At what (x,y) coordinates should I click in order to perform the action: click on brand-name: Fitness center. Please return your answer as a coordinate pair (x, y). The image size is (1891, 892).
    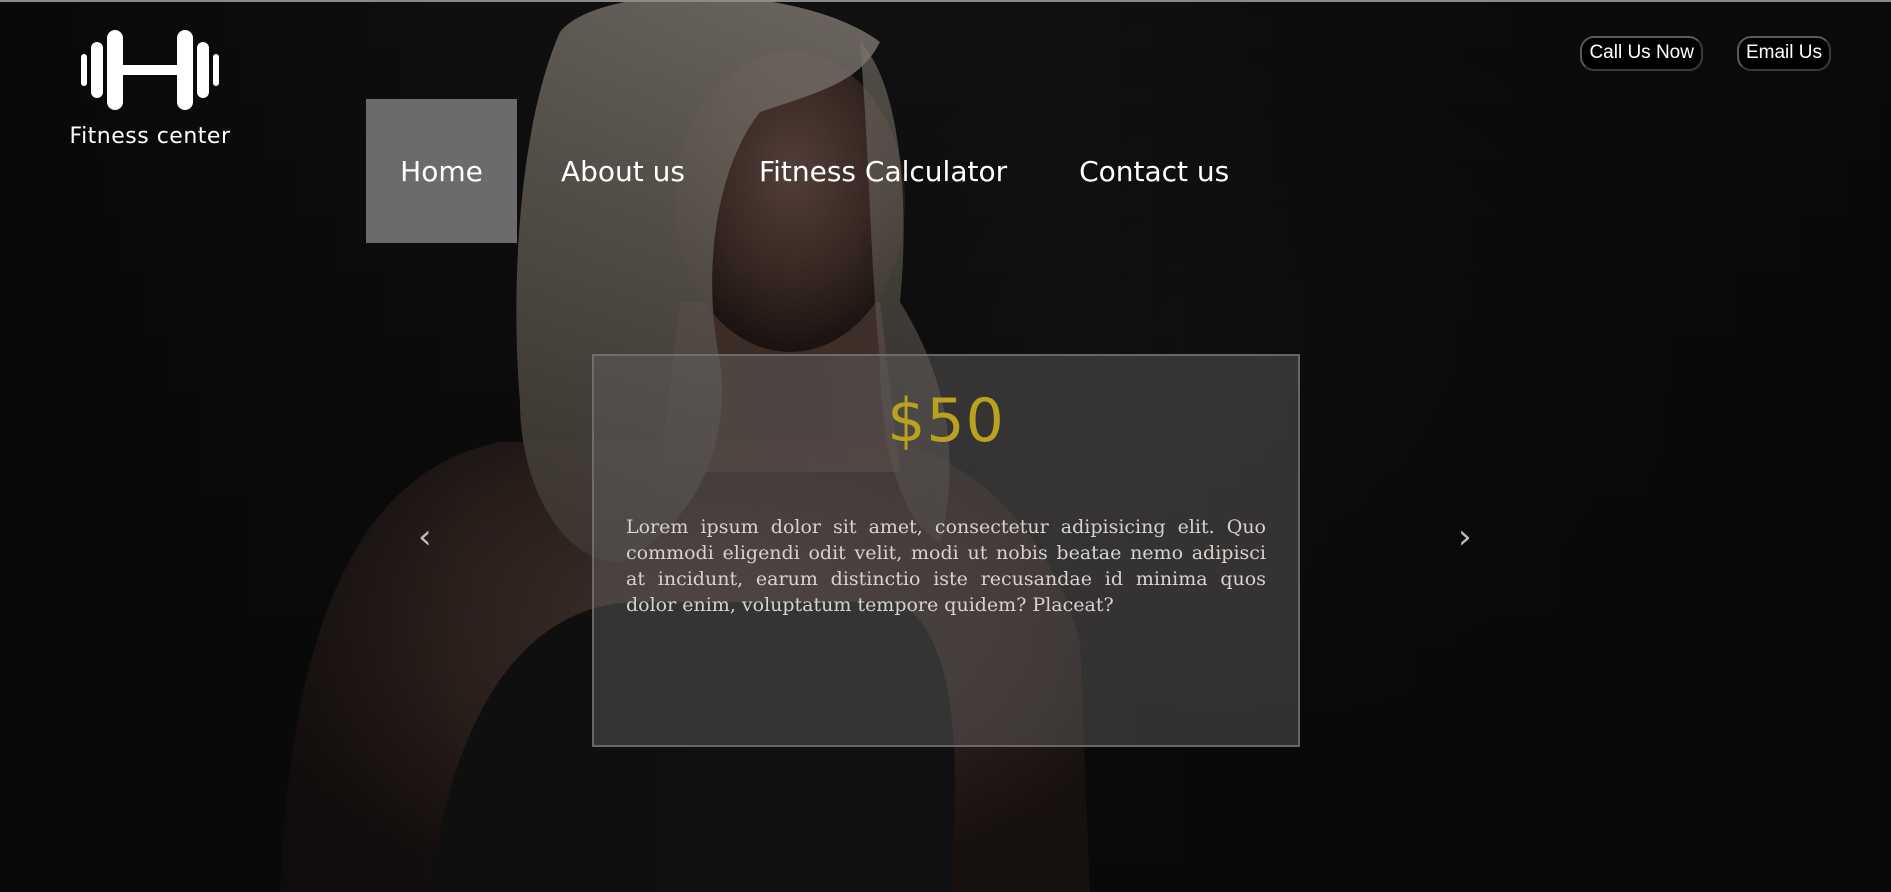
    Looking at the image, I should click on (150, 136).